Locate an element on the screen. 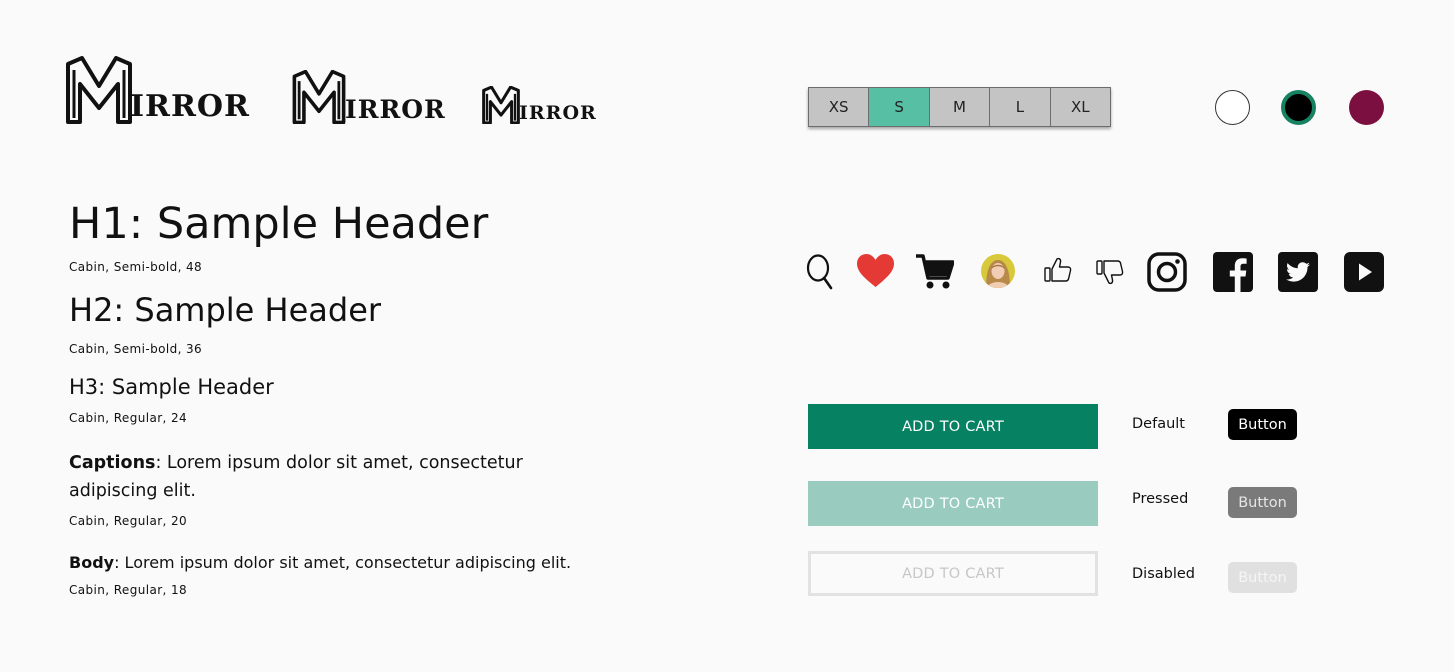 The height and width of the screenshot is (672, 1454). add-to-cart-button-default: ADD TO CART is located at coordinates (953, 426).